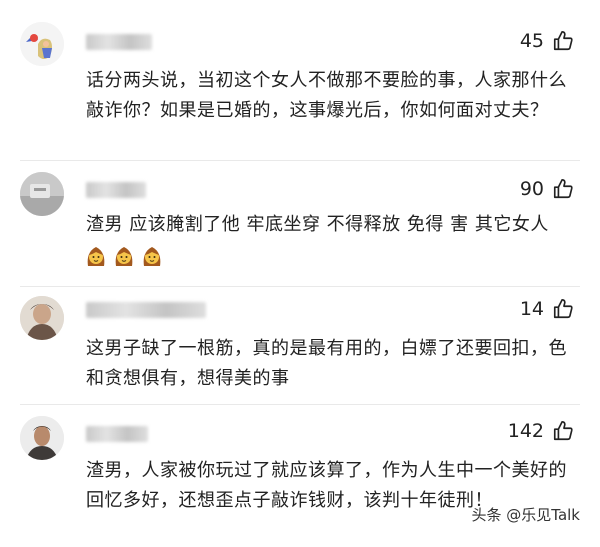 Image resolution: width=600 pixels, height=547 pixels. What do you see at coordinates (531, 41) in the screenshot?
I see `like-count: 45` at bounding box center [531, 41].